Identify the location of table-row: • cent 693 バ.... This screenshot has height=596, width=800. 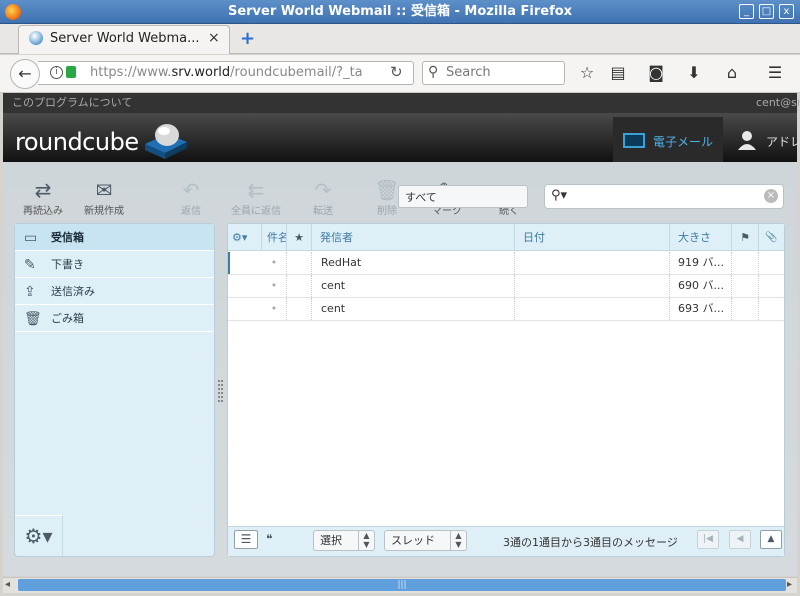
(506, 309).